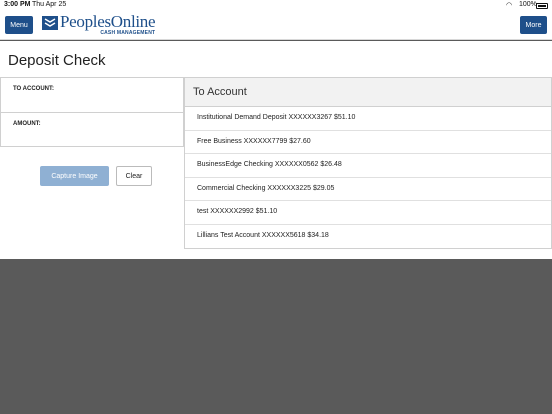  Describe the element at coordinates (27, 124) in the screenshot. I see `amount-label: AMOUNT:` at that location.